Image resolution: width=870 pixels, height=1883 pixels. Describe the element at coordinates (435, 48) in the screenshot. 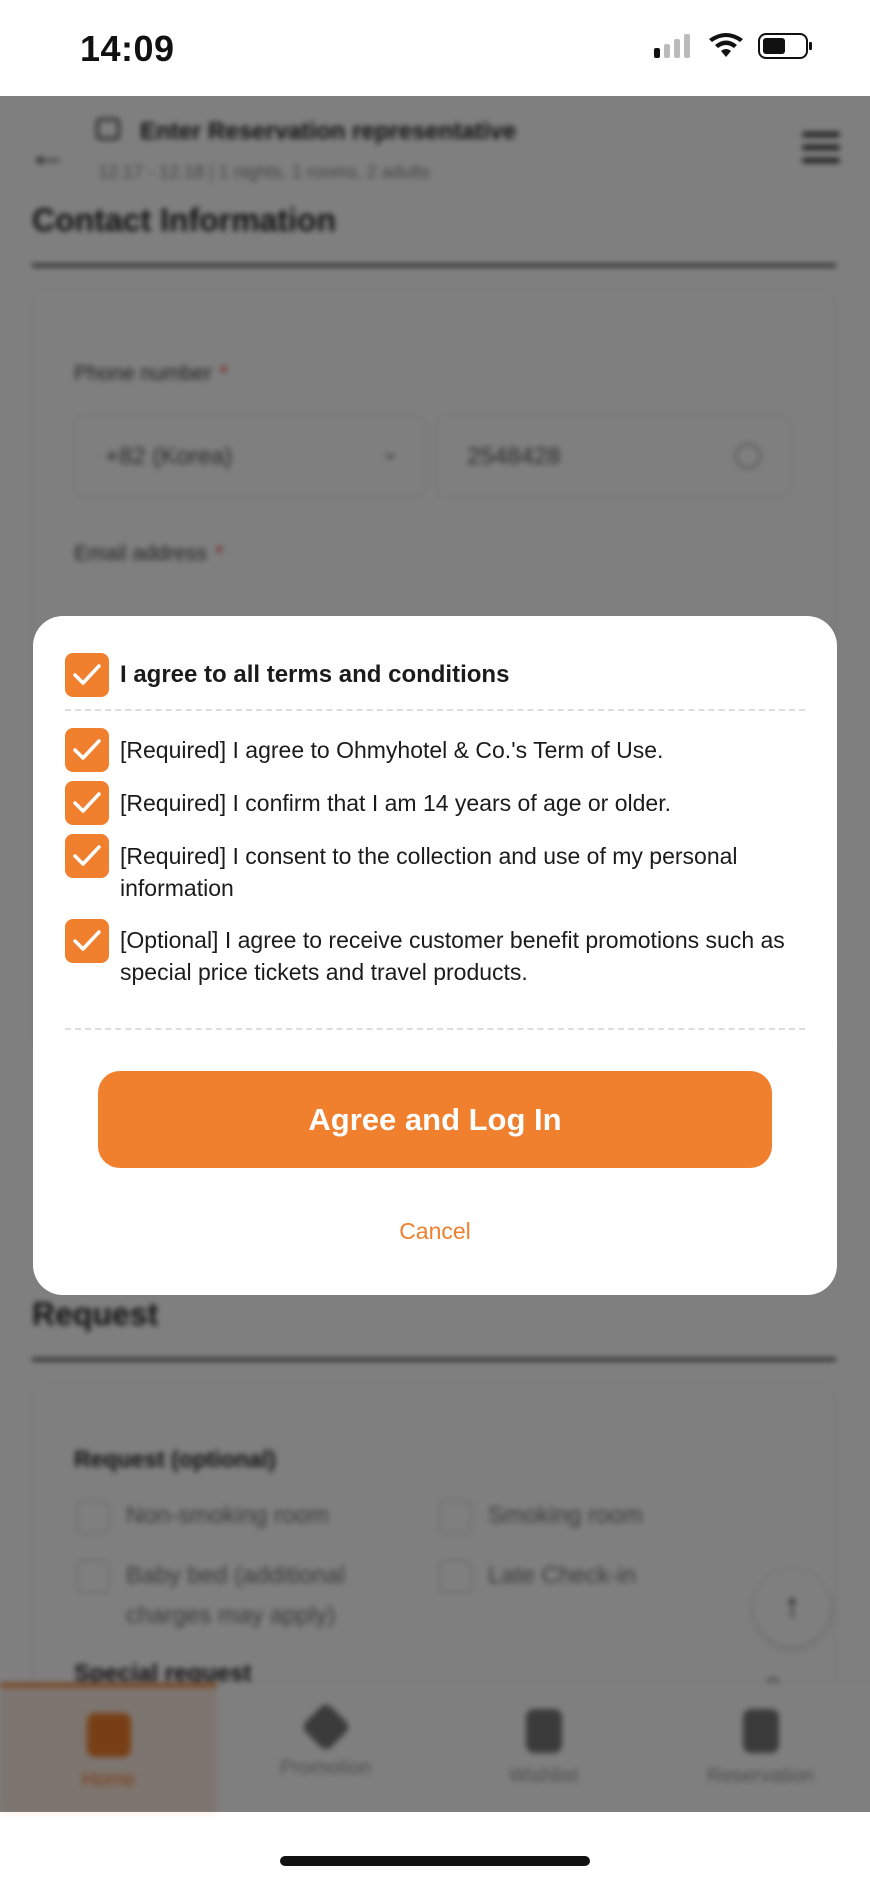

I see `status-bar: 14:09` at that location.